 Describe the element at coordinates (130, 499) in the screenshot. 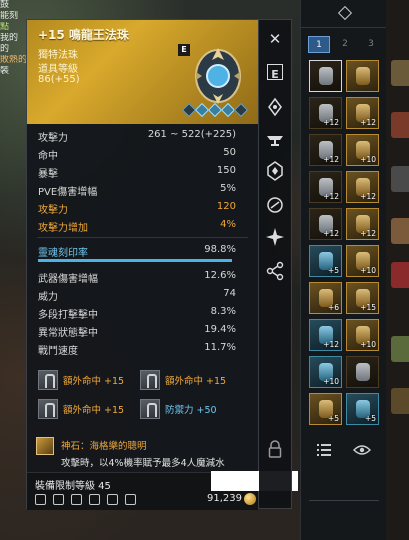

I see `trade-flag-icon` at that location.